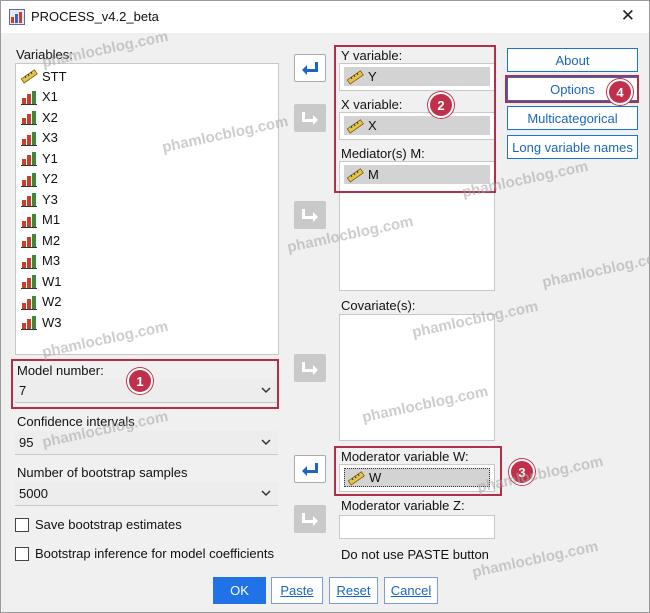 The height and width of the screenshot is (613, 650). Describe the element at coordinates (146, 443) in the screenshot. I see `confidence-select: 95` at that location.